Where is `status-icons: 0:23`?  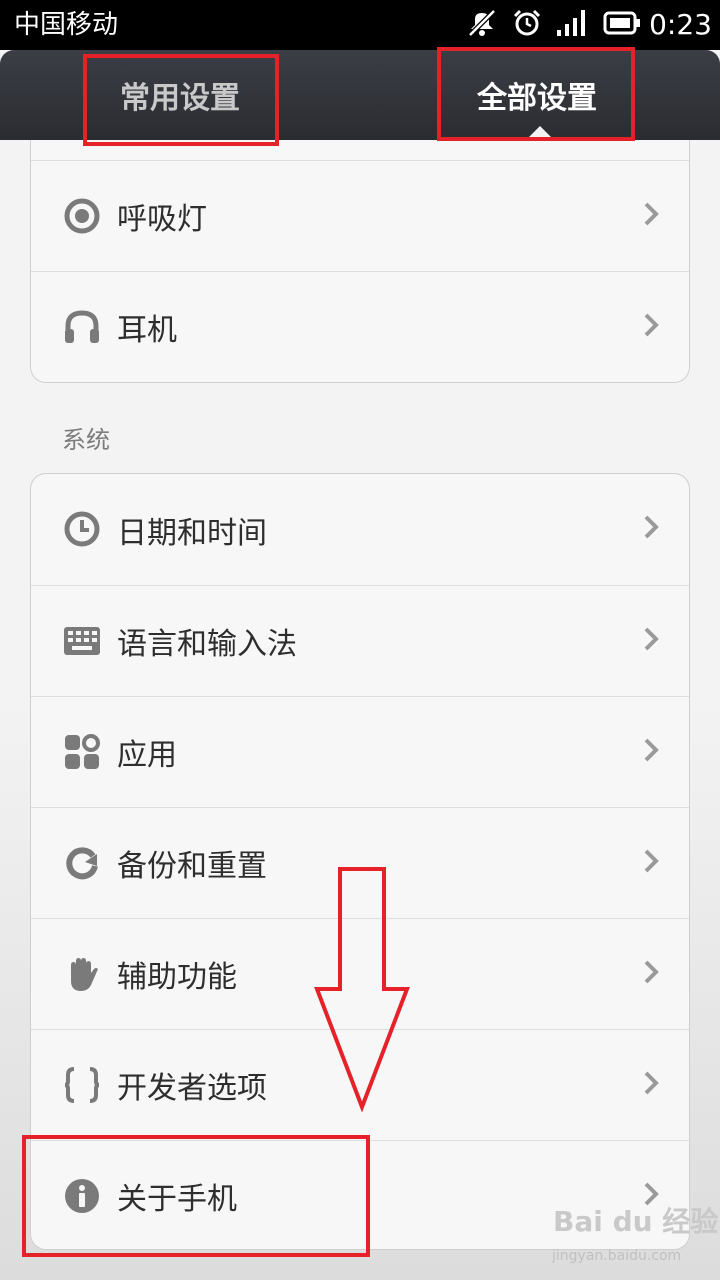
status-icons: 0:23 is located at coordinates (581, 25).